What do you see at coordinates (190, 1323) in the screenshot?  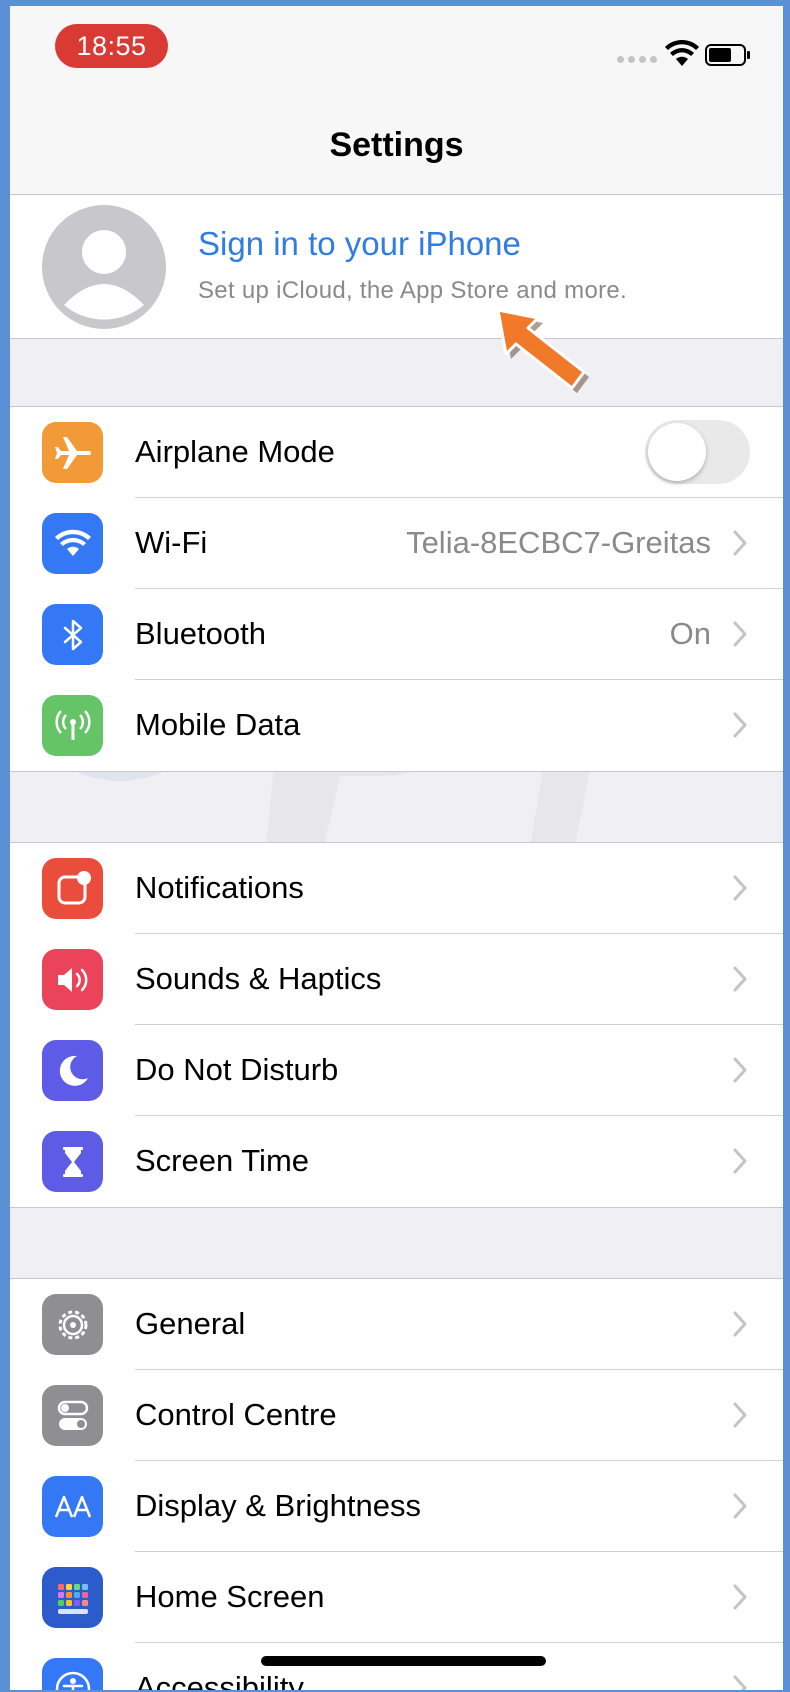 I see `row-label: General` at bounding box center [190, 1323].